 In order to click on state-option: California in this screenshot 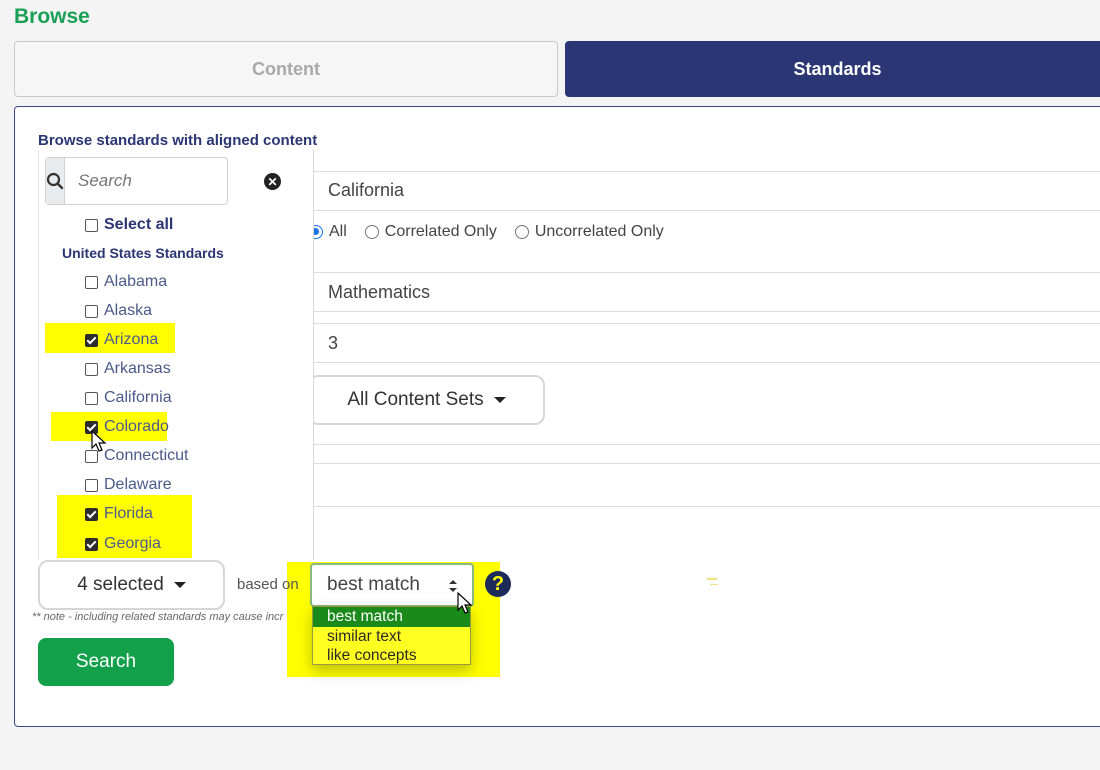, I will do `click(128, 398)`.